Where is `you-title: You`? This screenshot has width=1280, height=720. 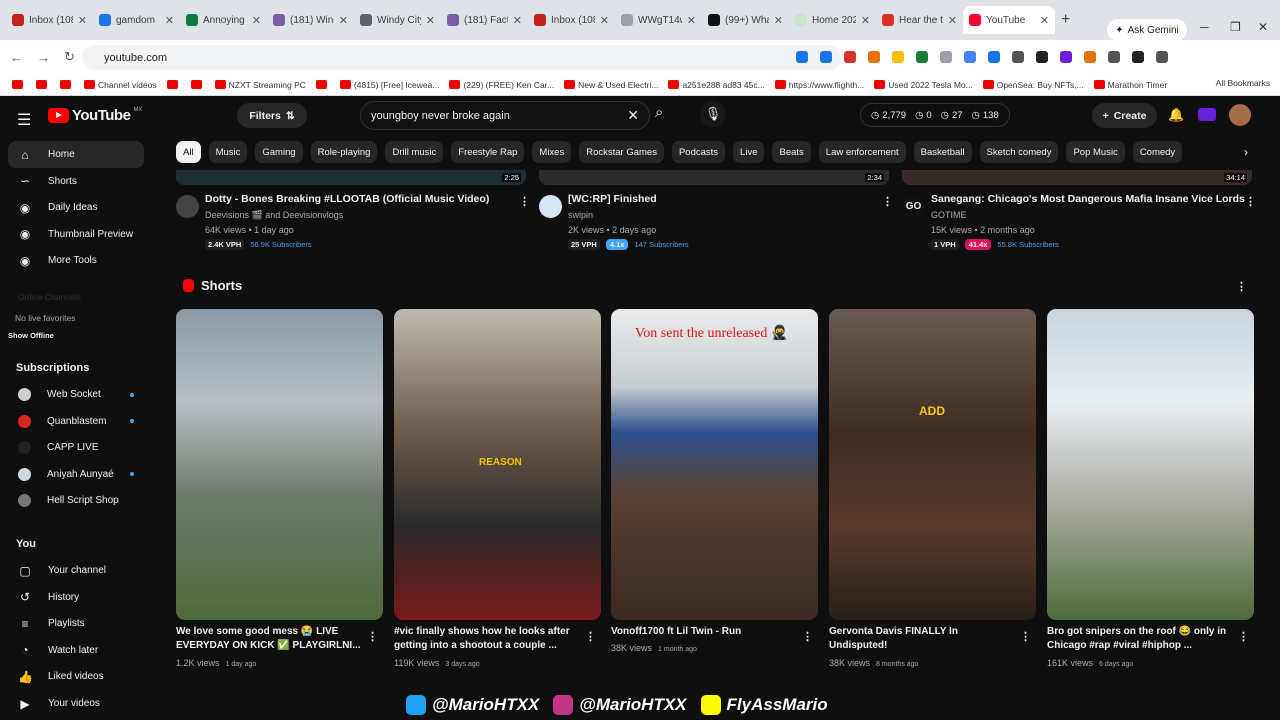
you-title: You is located at coordinates (26, 544).